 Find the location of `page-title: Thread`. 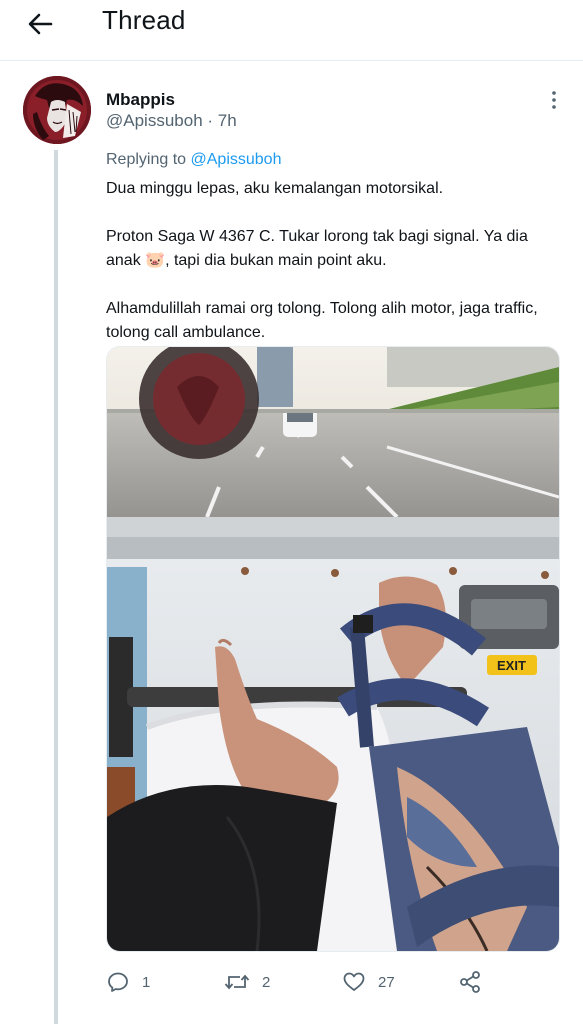

page-title: Thread is located at coordinates (144, 20).